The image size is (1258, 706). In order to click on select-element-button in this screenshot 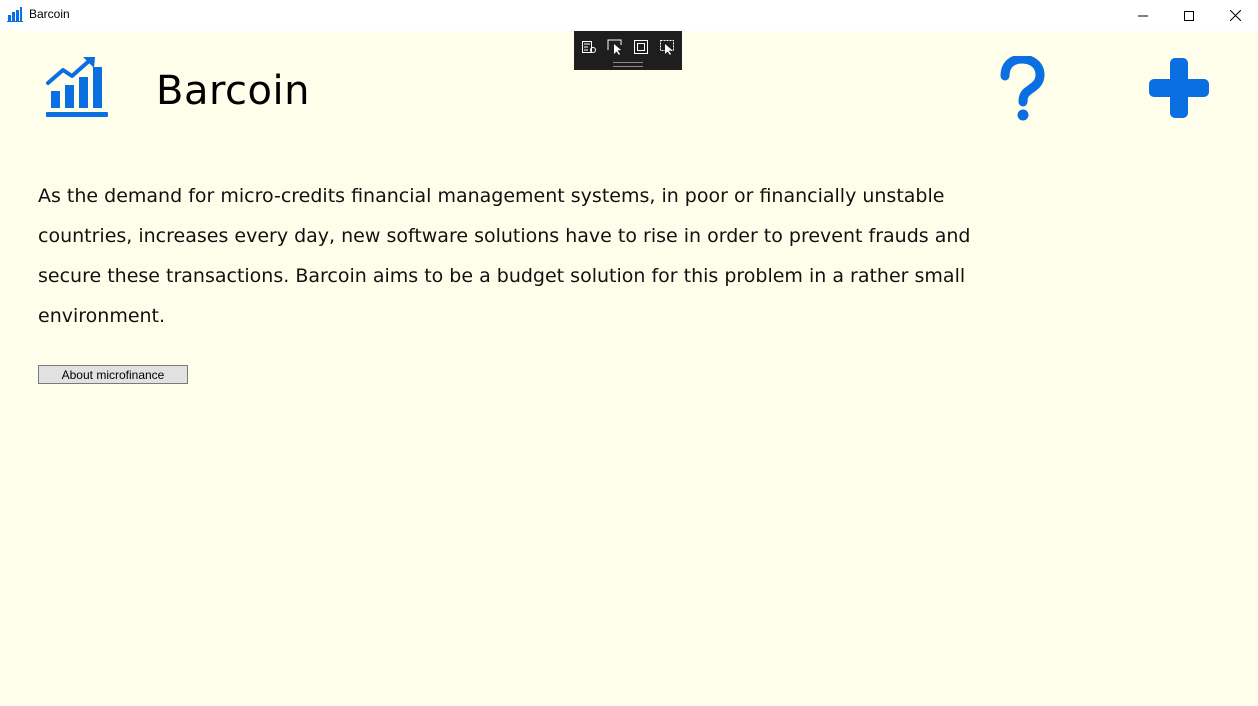, I will do `click(615, 47)`.